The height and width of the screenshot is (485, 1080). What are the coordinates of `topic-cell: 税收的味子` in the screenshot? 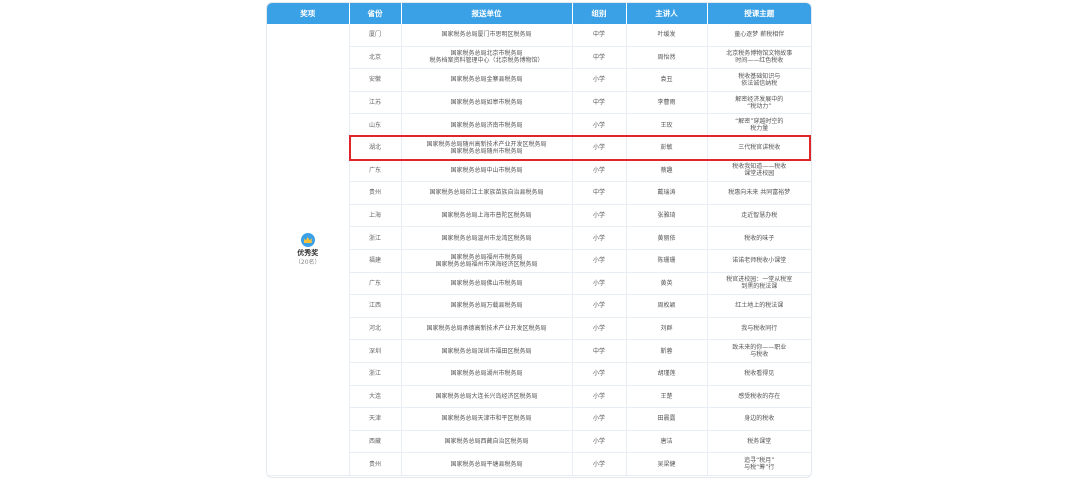 It's located at (759, 238).